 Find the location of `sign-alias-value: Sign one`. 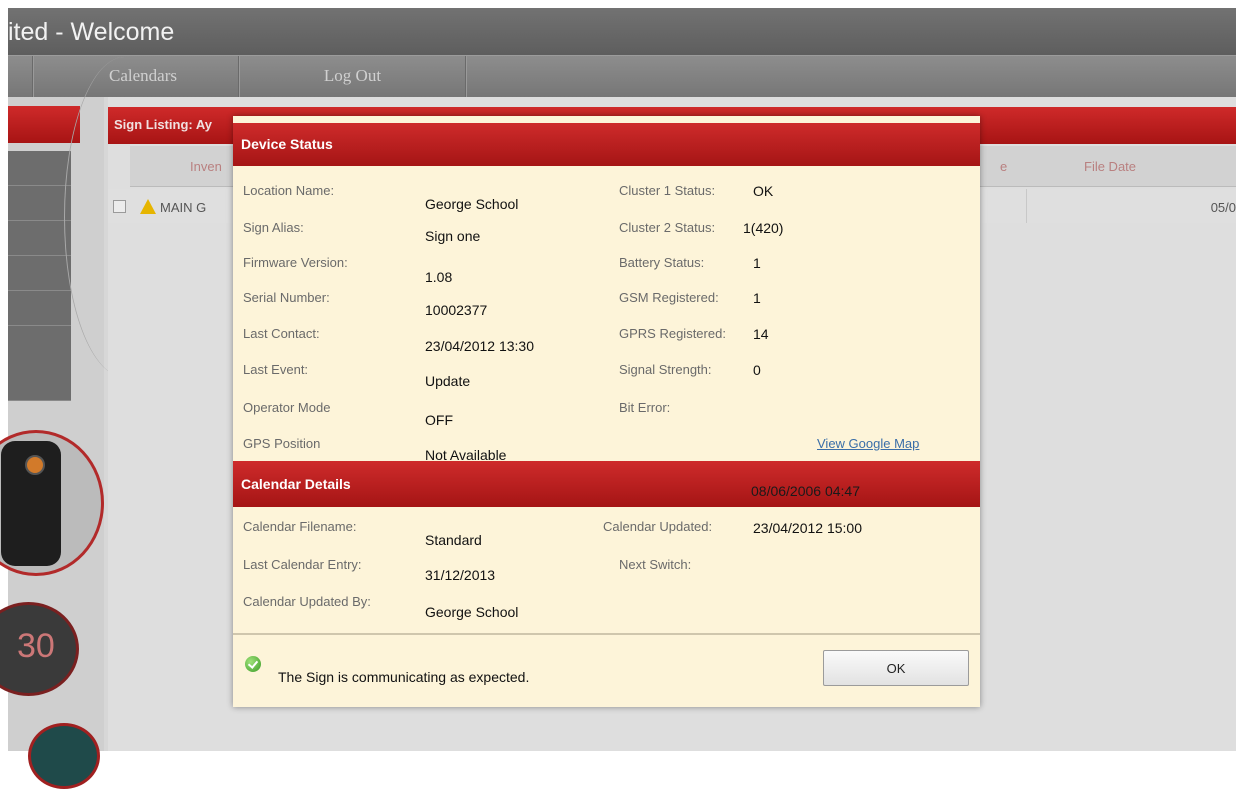

sign-alias-value: Sign one is located at coordinates (453, 236).